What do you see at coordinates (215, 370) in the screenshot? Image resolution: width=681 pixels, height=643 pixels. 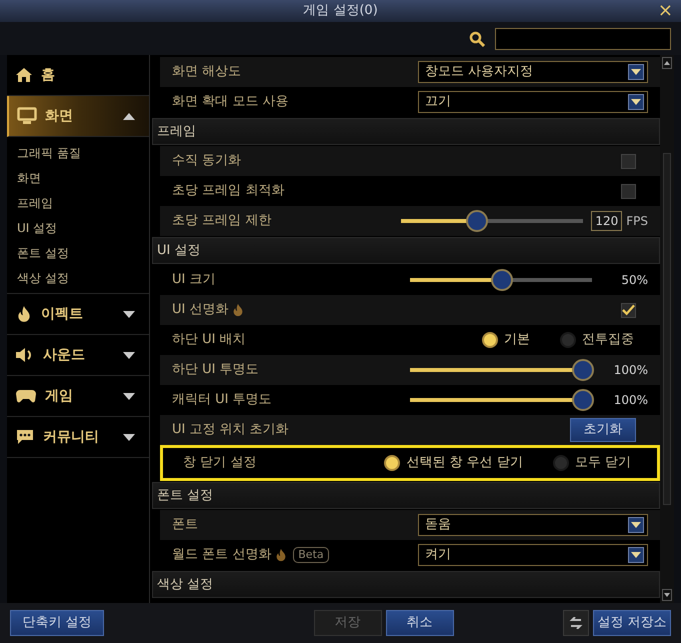 I see `setting-label: 하단 UI 투명도` at bounding box center [215, 370].